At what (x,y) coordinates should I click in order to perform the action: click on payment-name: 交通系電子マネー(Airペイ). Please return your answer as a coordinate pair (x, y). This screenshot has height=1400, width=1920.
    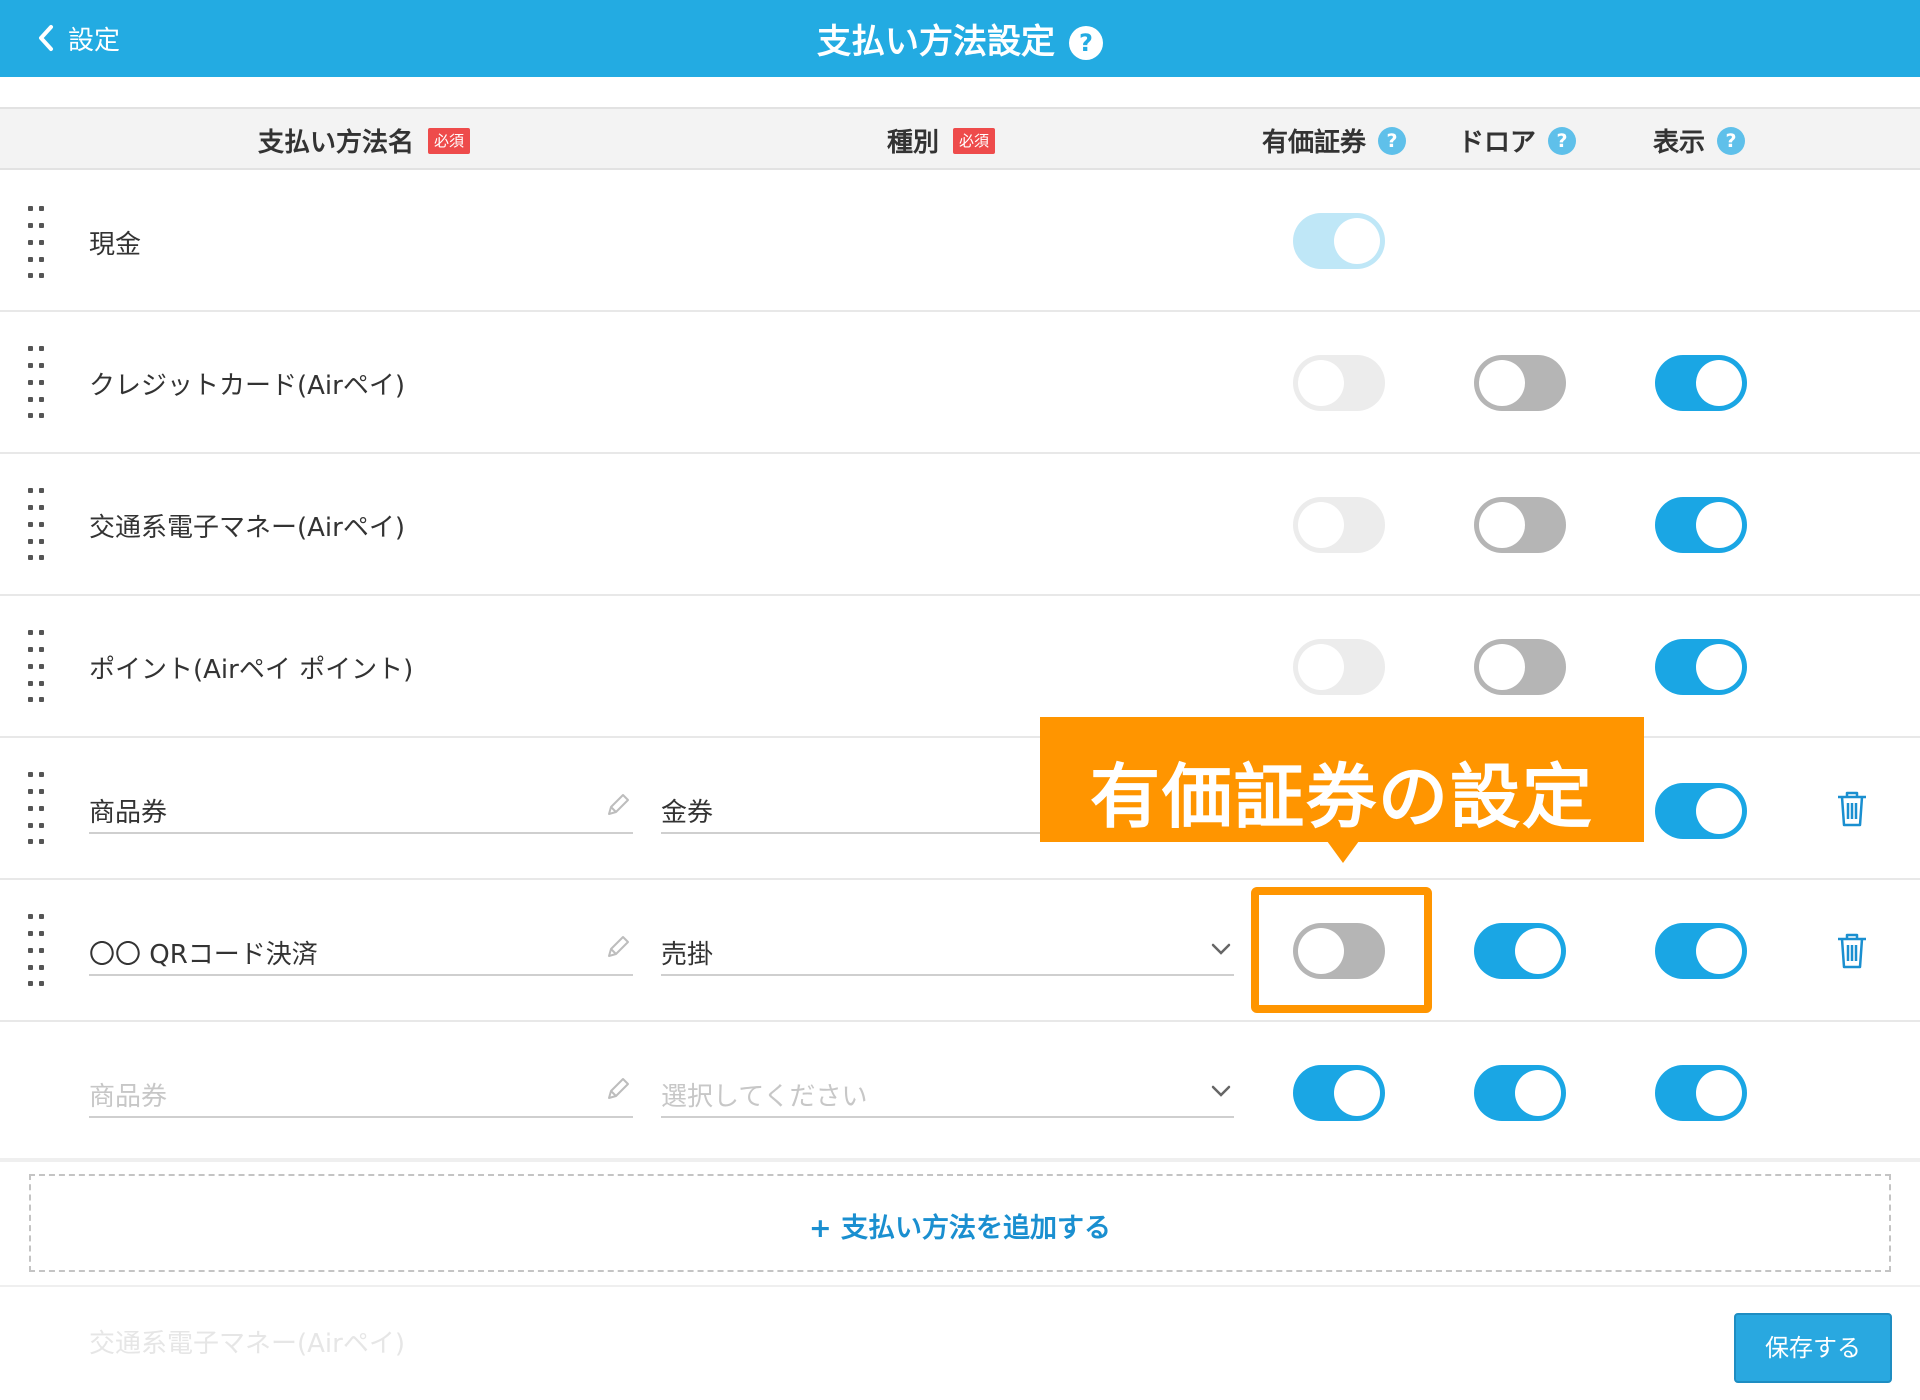
    Looking at the image, I should click on (247, 528).